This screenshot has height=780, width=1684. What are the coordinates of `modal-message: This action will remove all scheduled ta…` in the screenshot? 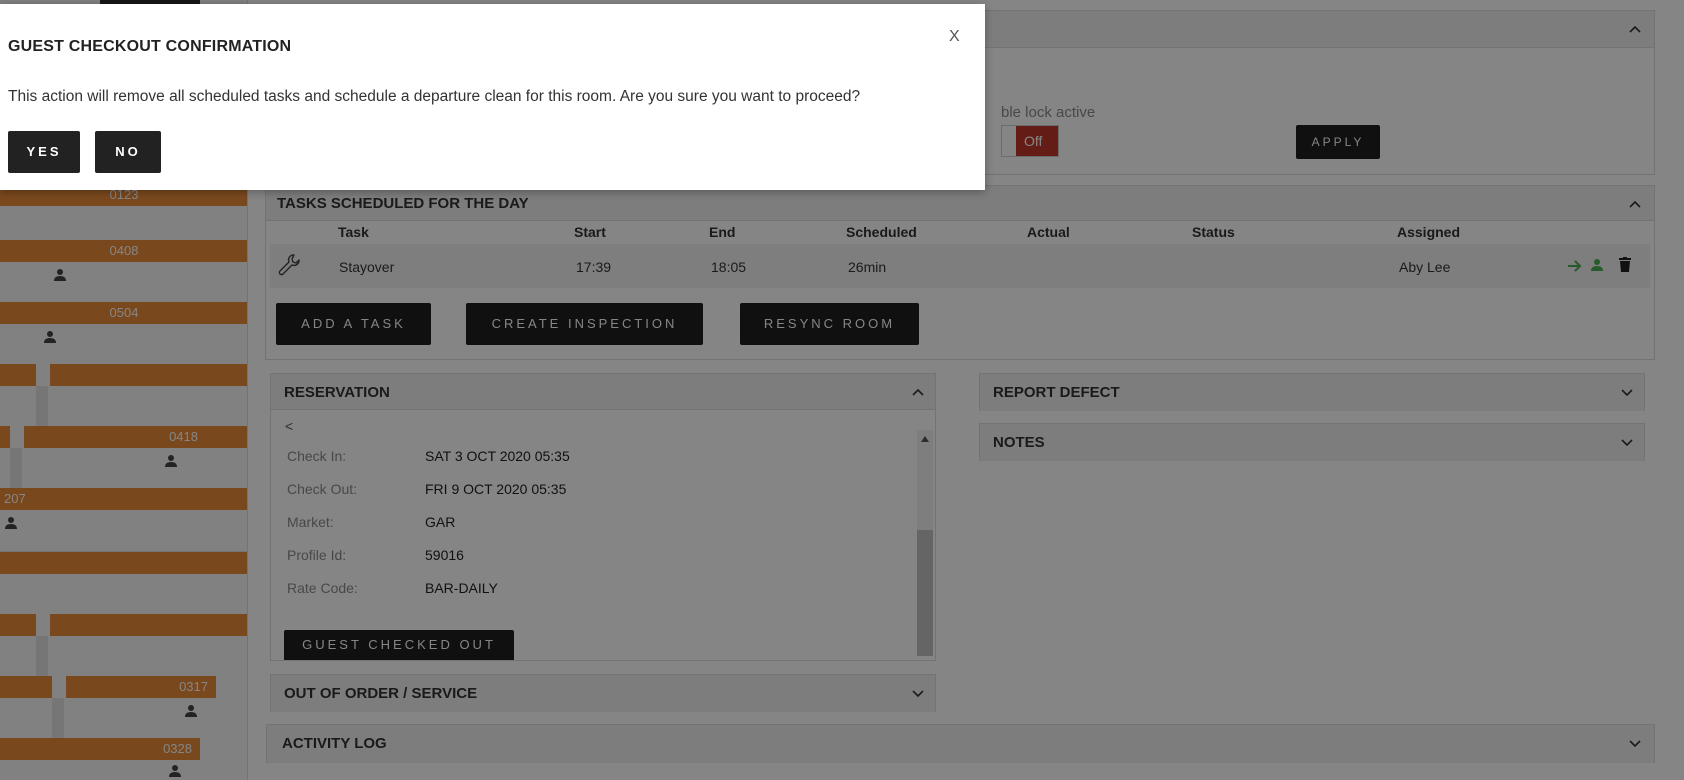 It's located at (434, 96).